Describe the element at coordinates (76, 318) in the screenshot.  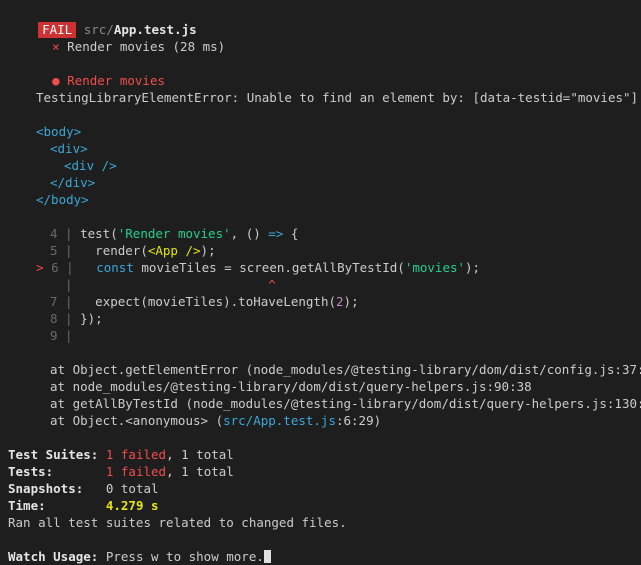
I see `code-line-8: 8 | });` at that location.